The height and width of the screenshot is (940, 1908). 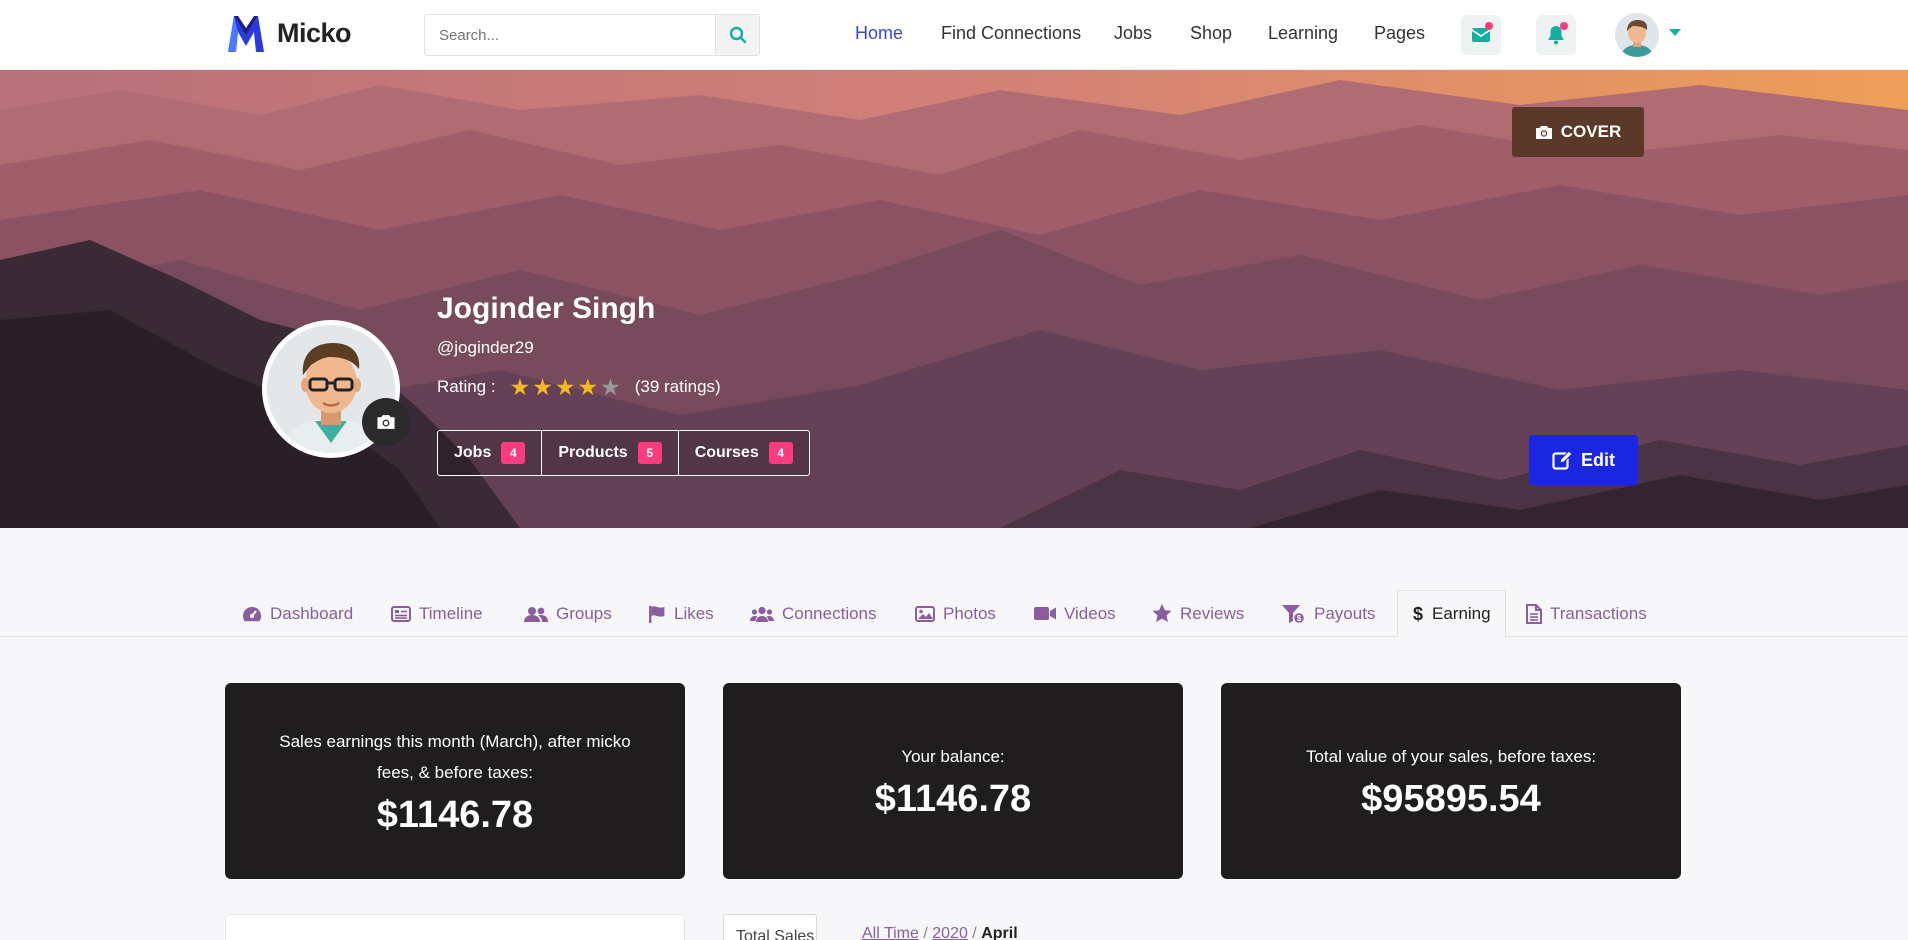 What do you see at coordinates (775, 934) in the screenshot?
I see `select-value: Total Sales` at bounding box center [775, 934].